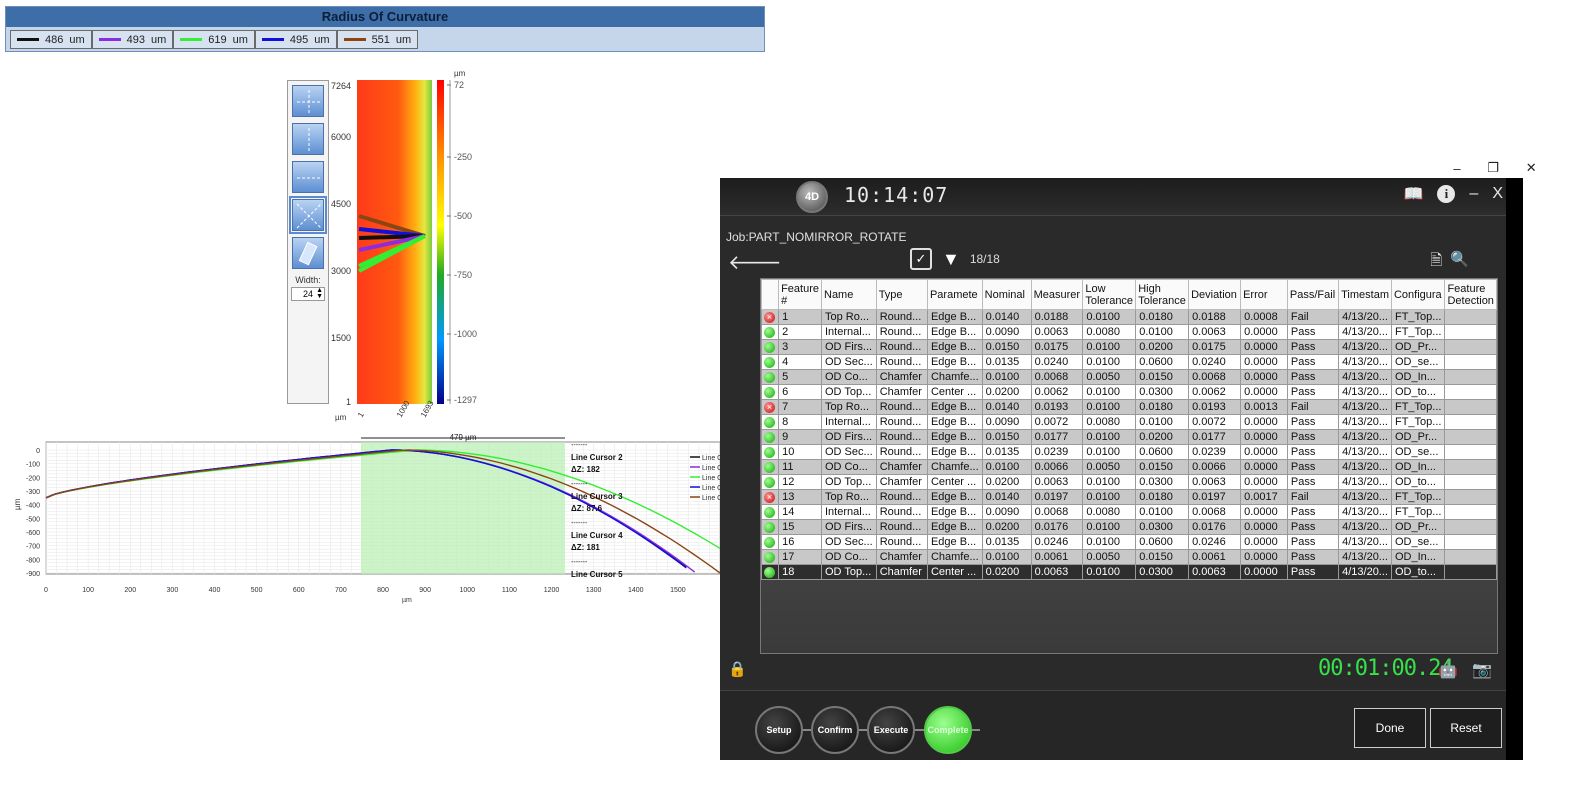 This screenshot has width=1594, height=785. I want to click on legend-swatch, so click(28, 39).